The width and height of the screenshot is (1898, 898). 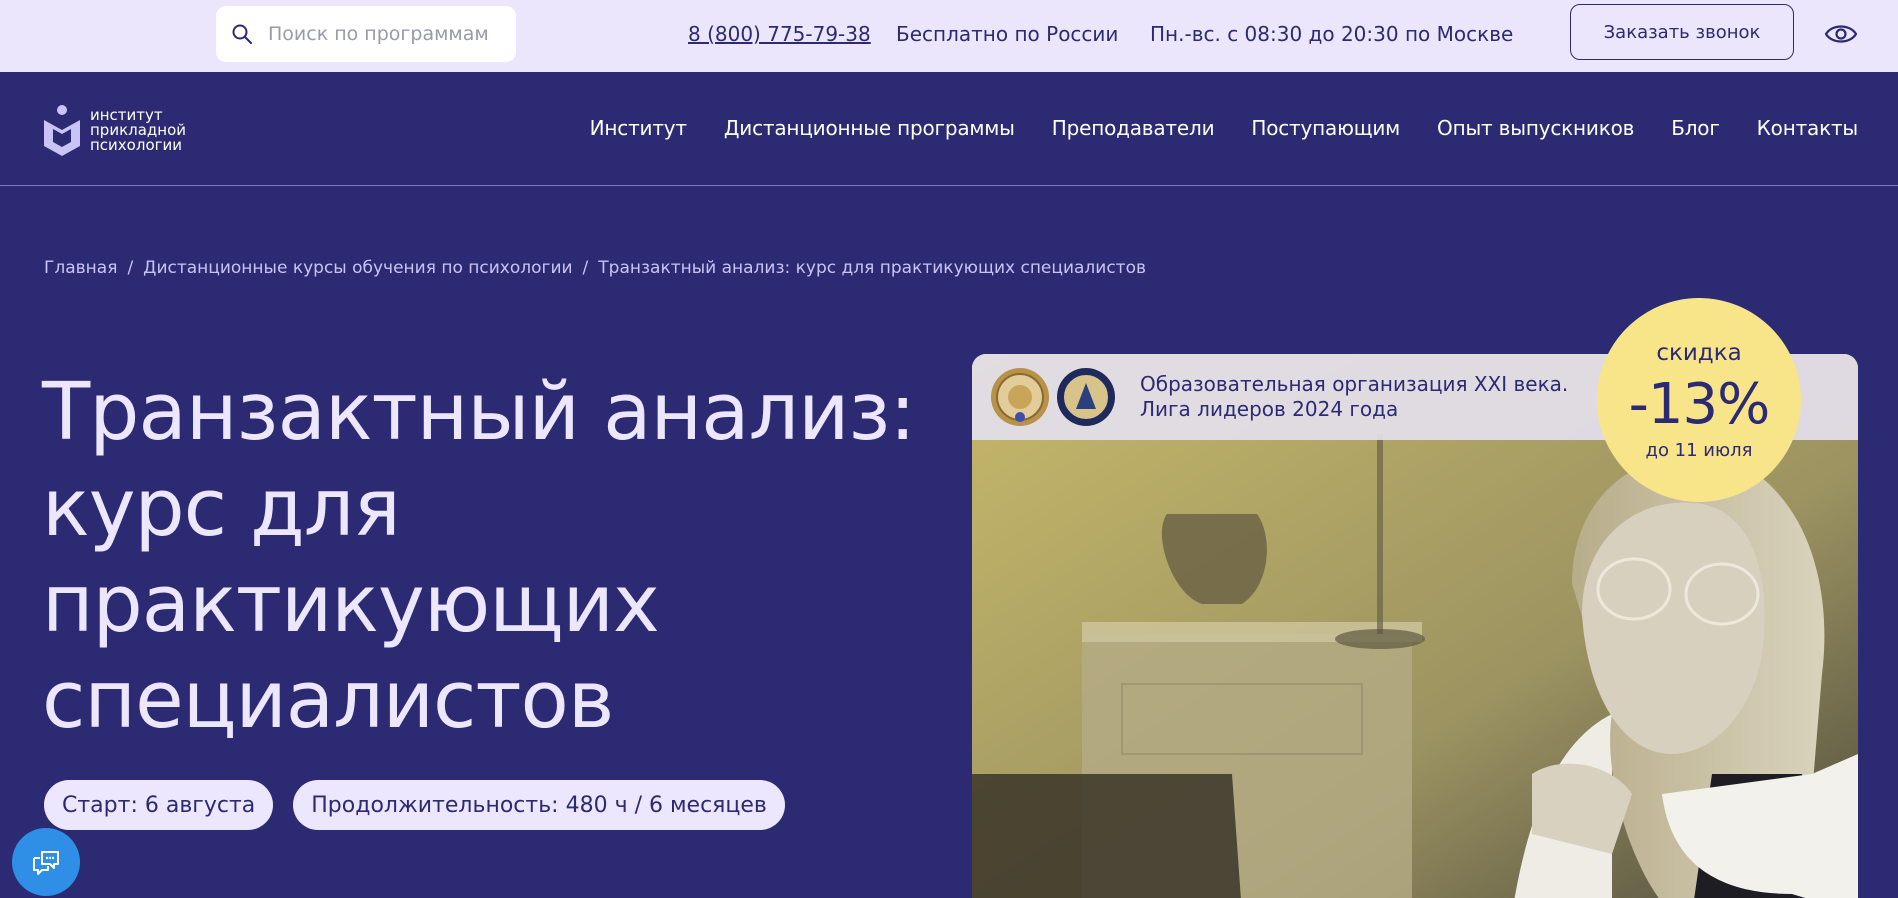 I want to click on discount-value: -13%, so click(x=1699, y=404).